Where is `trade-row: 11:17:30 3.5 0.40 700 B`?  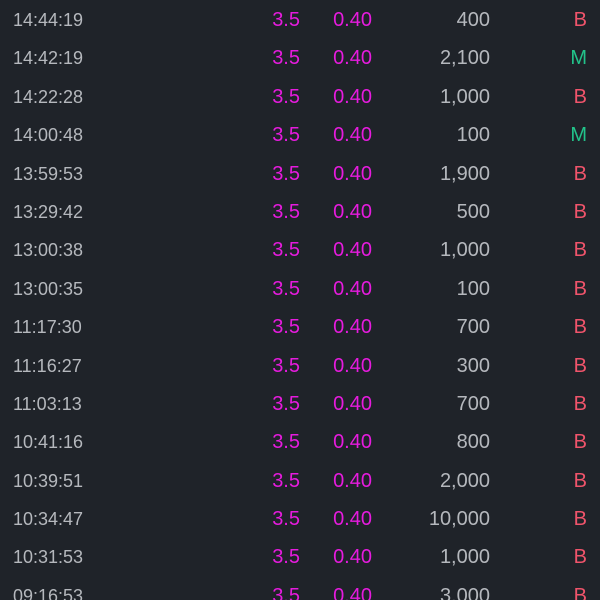 trade-row: 11:17:30 3.5 0.40 700 B is located at coordinates (300, 327).